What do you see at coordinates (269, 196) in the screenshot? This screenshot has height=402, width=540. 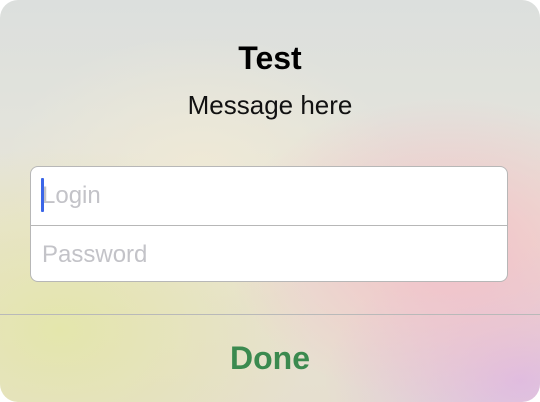 I see `login-input` at bounding box center [269, 196].